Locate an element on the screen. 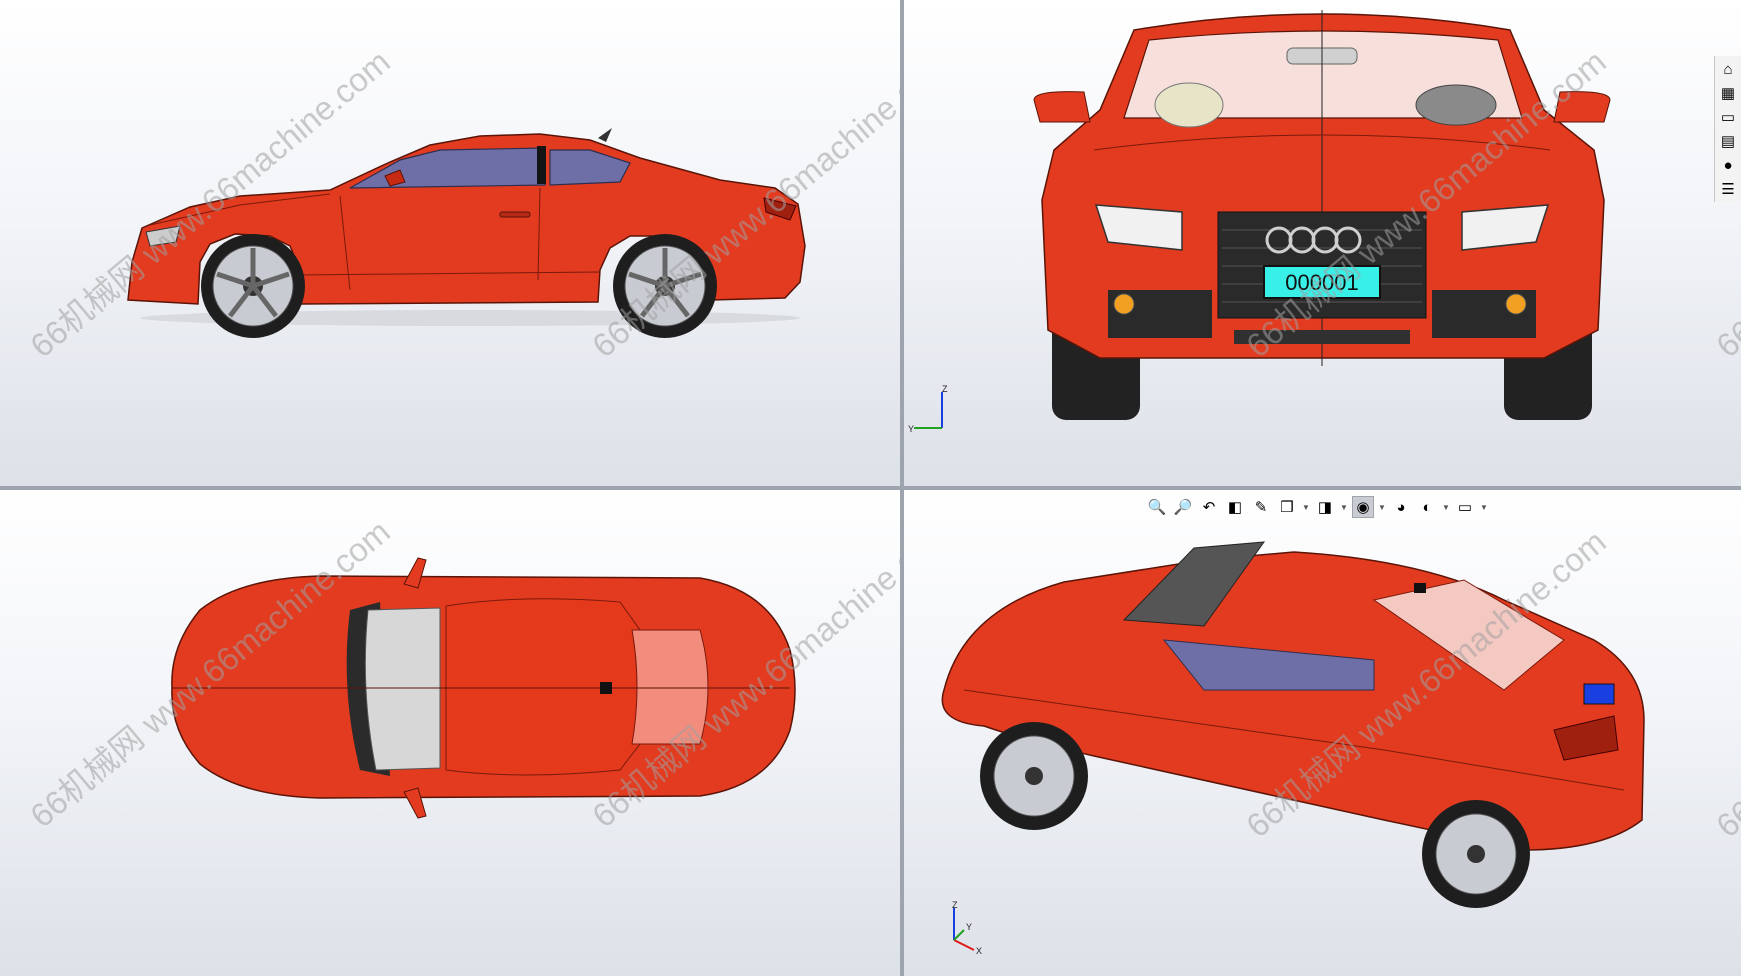 The height and width of the screenshot is (976, 1741). view-palette-icon: ▤ is located at coordinates (1728, 141).